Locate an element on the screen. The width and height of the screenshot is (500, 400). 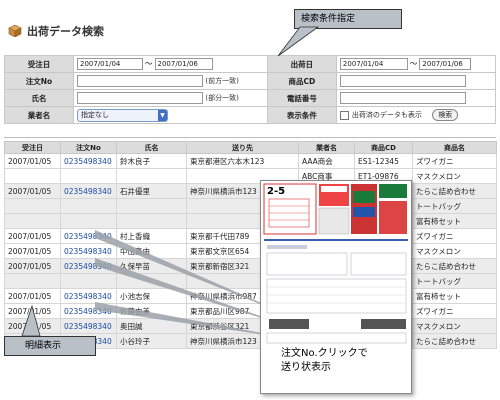
delivery-date-from-input: 2007/01/04 is located at coordinates (373, 64).